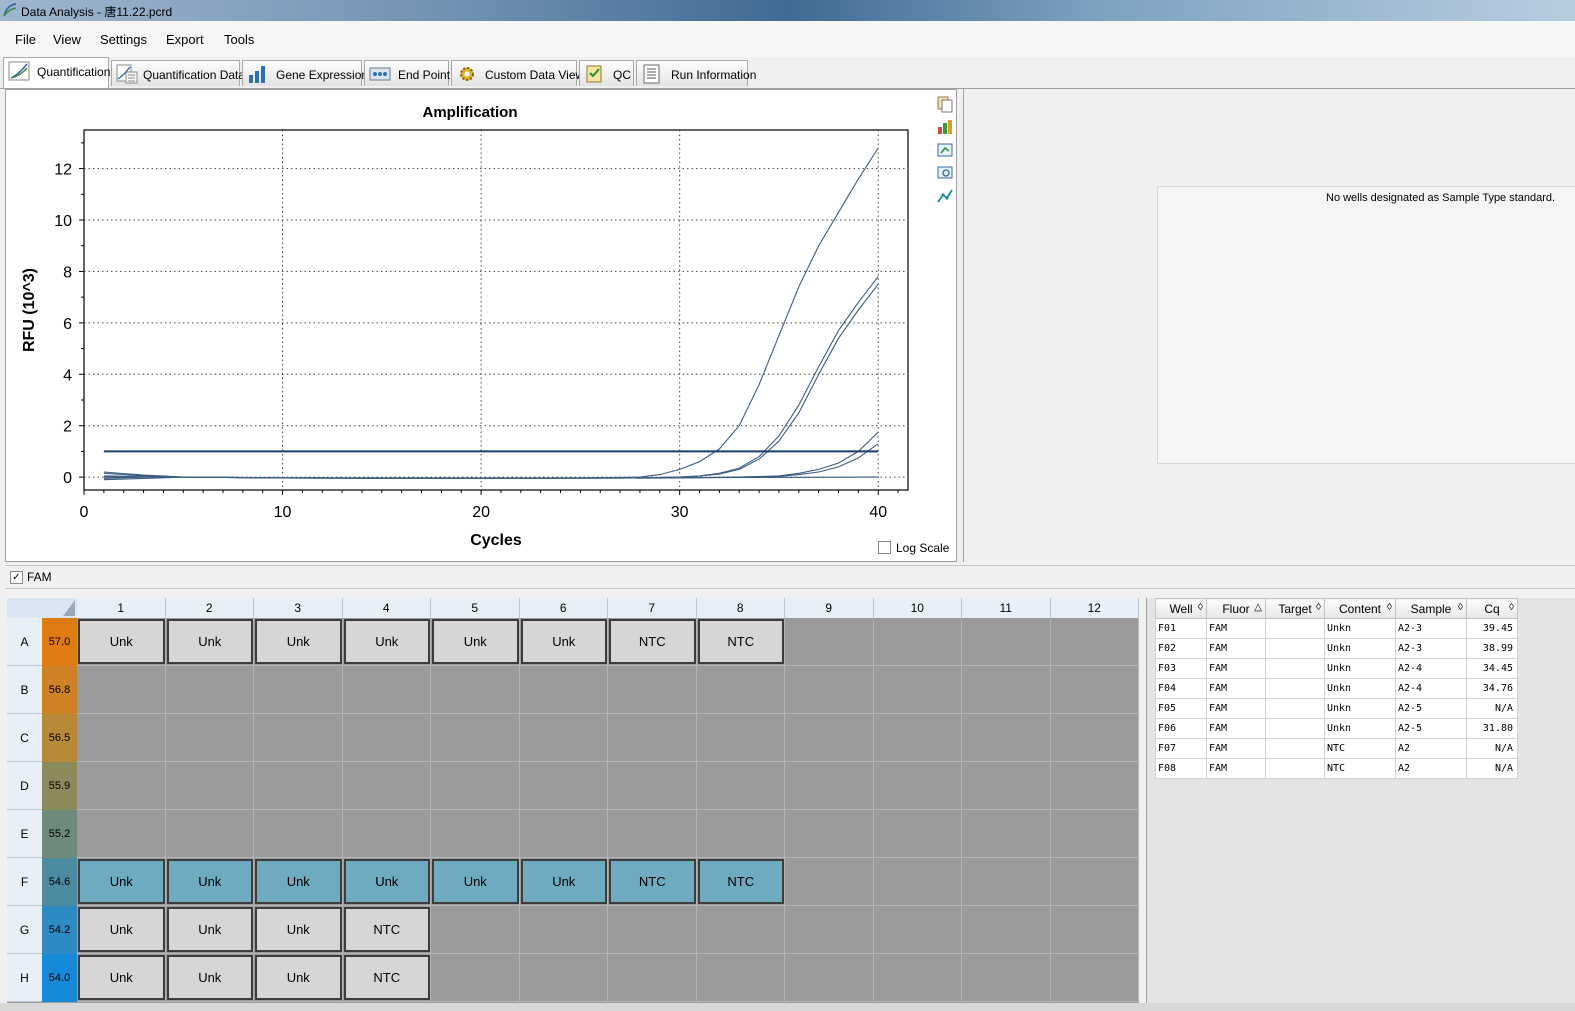  Describe the element at coordinates (25, 39) in the screenshot. I see `menu-file: File` at that location.